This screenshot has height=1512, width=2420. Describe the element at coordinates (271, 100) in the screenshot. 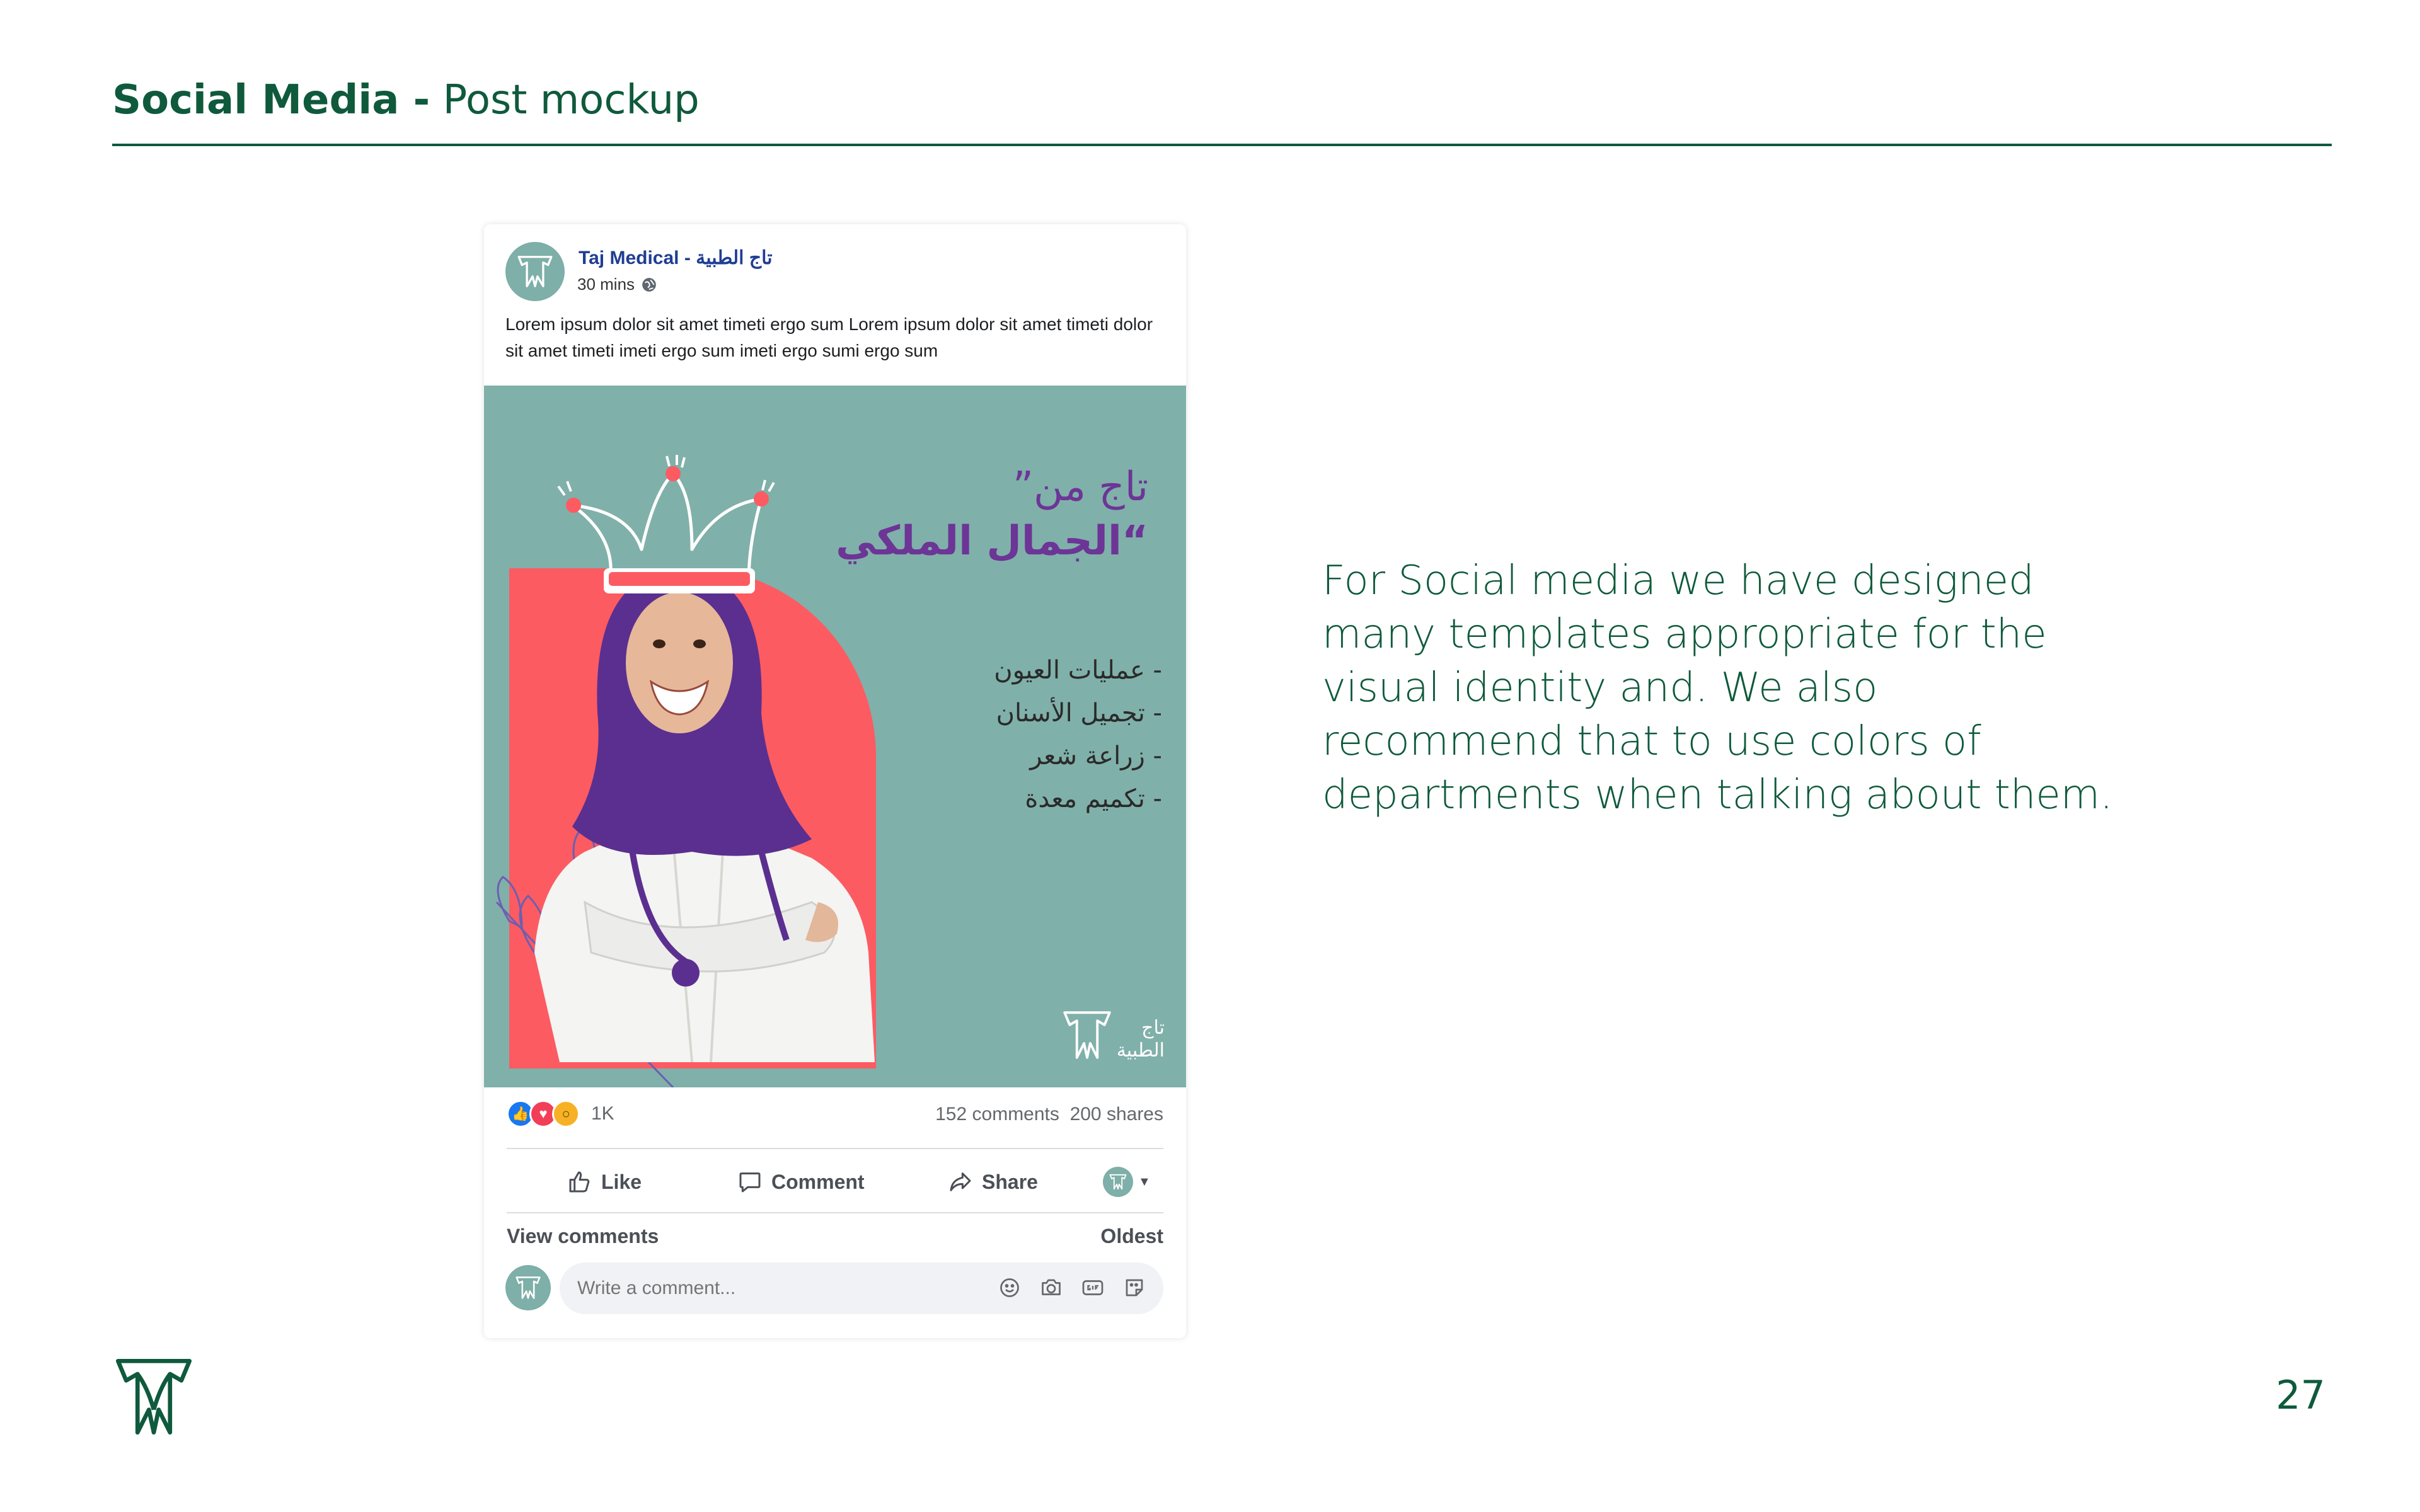

I see `slide-title-bold: Social Media -` at that location.